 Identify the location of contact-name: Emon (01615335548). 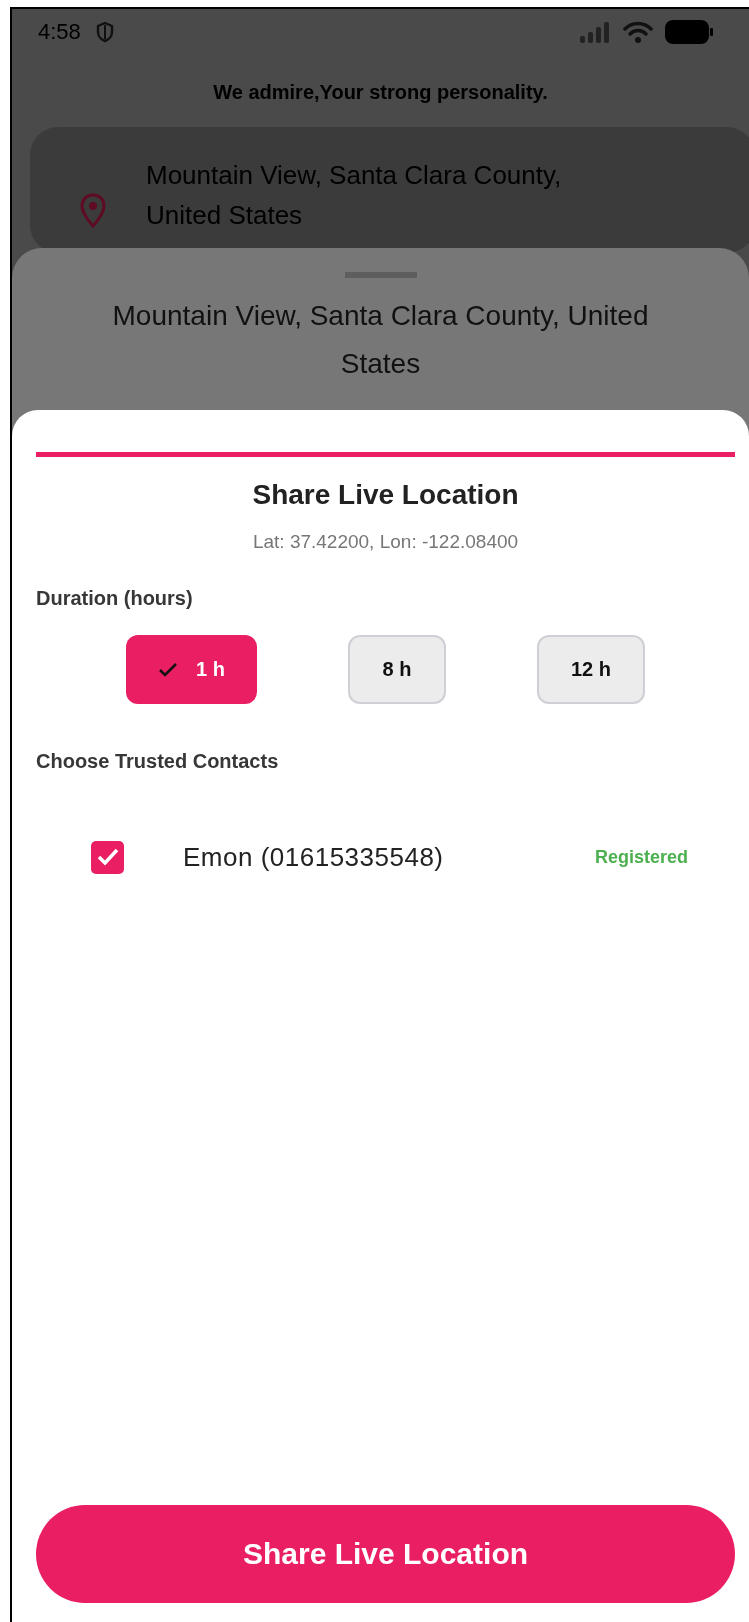
(314, 857).